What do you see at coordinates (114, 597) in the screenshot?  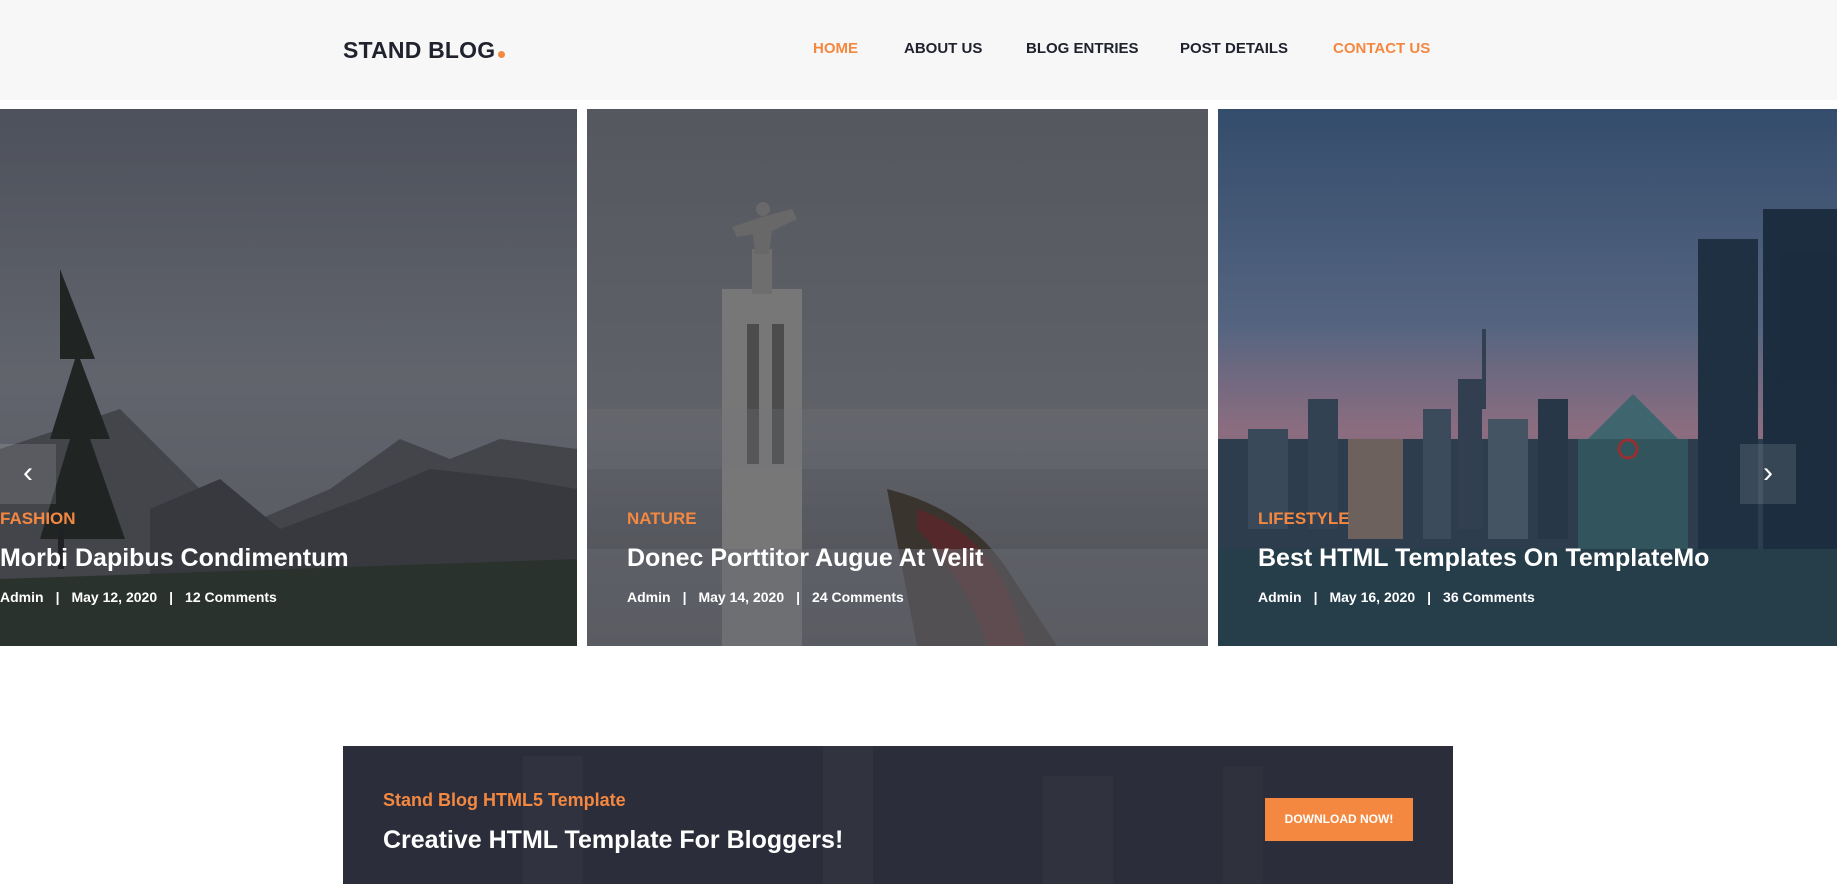 I see `slide-date: May 12, 2020` at bounding box center [114, 597].